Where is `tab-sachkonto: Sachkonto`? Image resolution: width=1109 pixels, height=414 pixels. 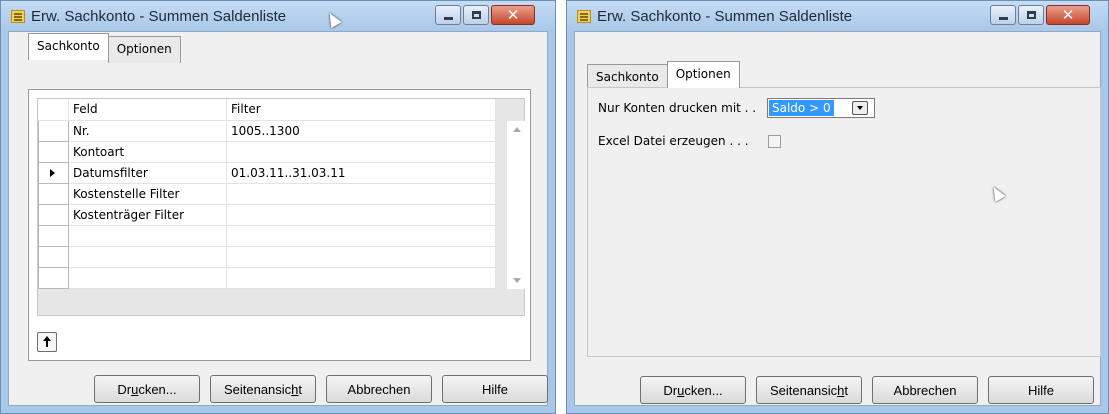
tab-sachkonto: Sachkonto is located at coordinates (68, 46).